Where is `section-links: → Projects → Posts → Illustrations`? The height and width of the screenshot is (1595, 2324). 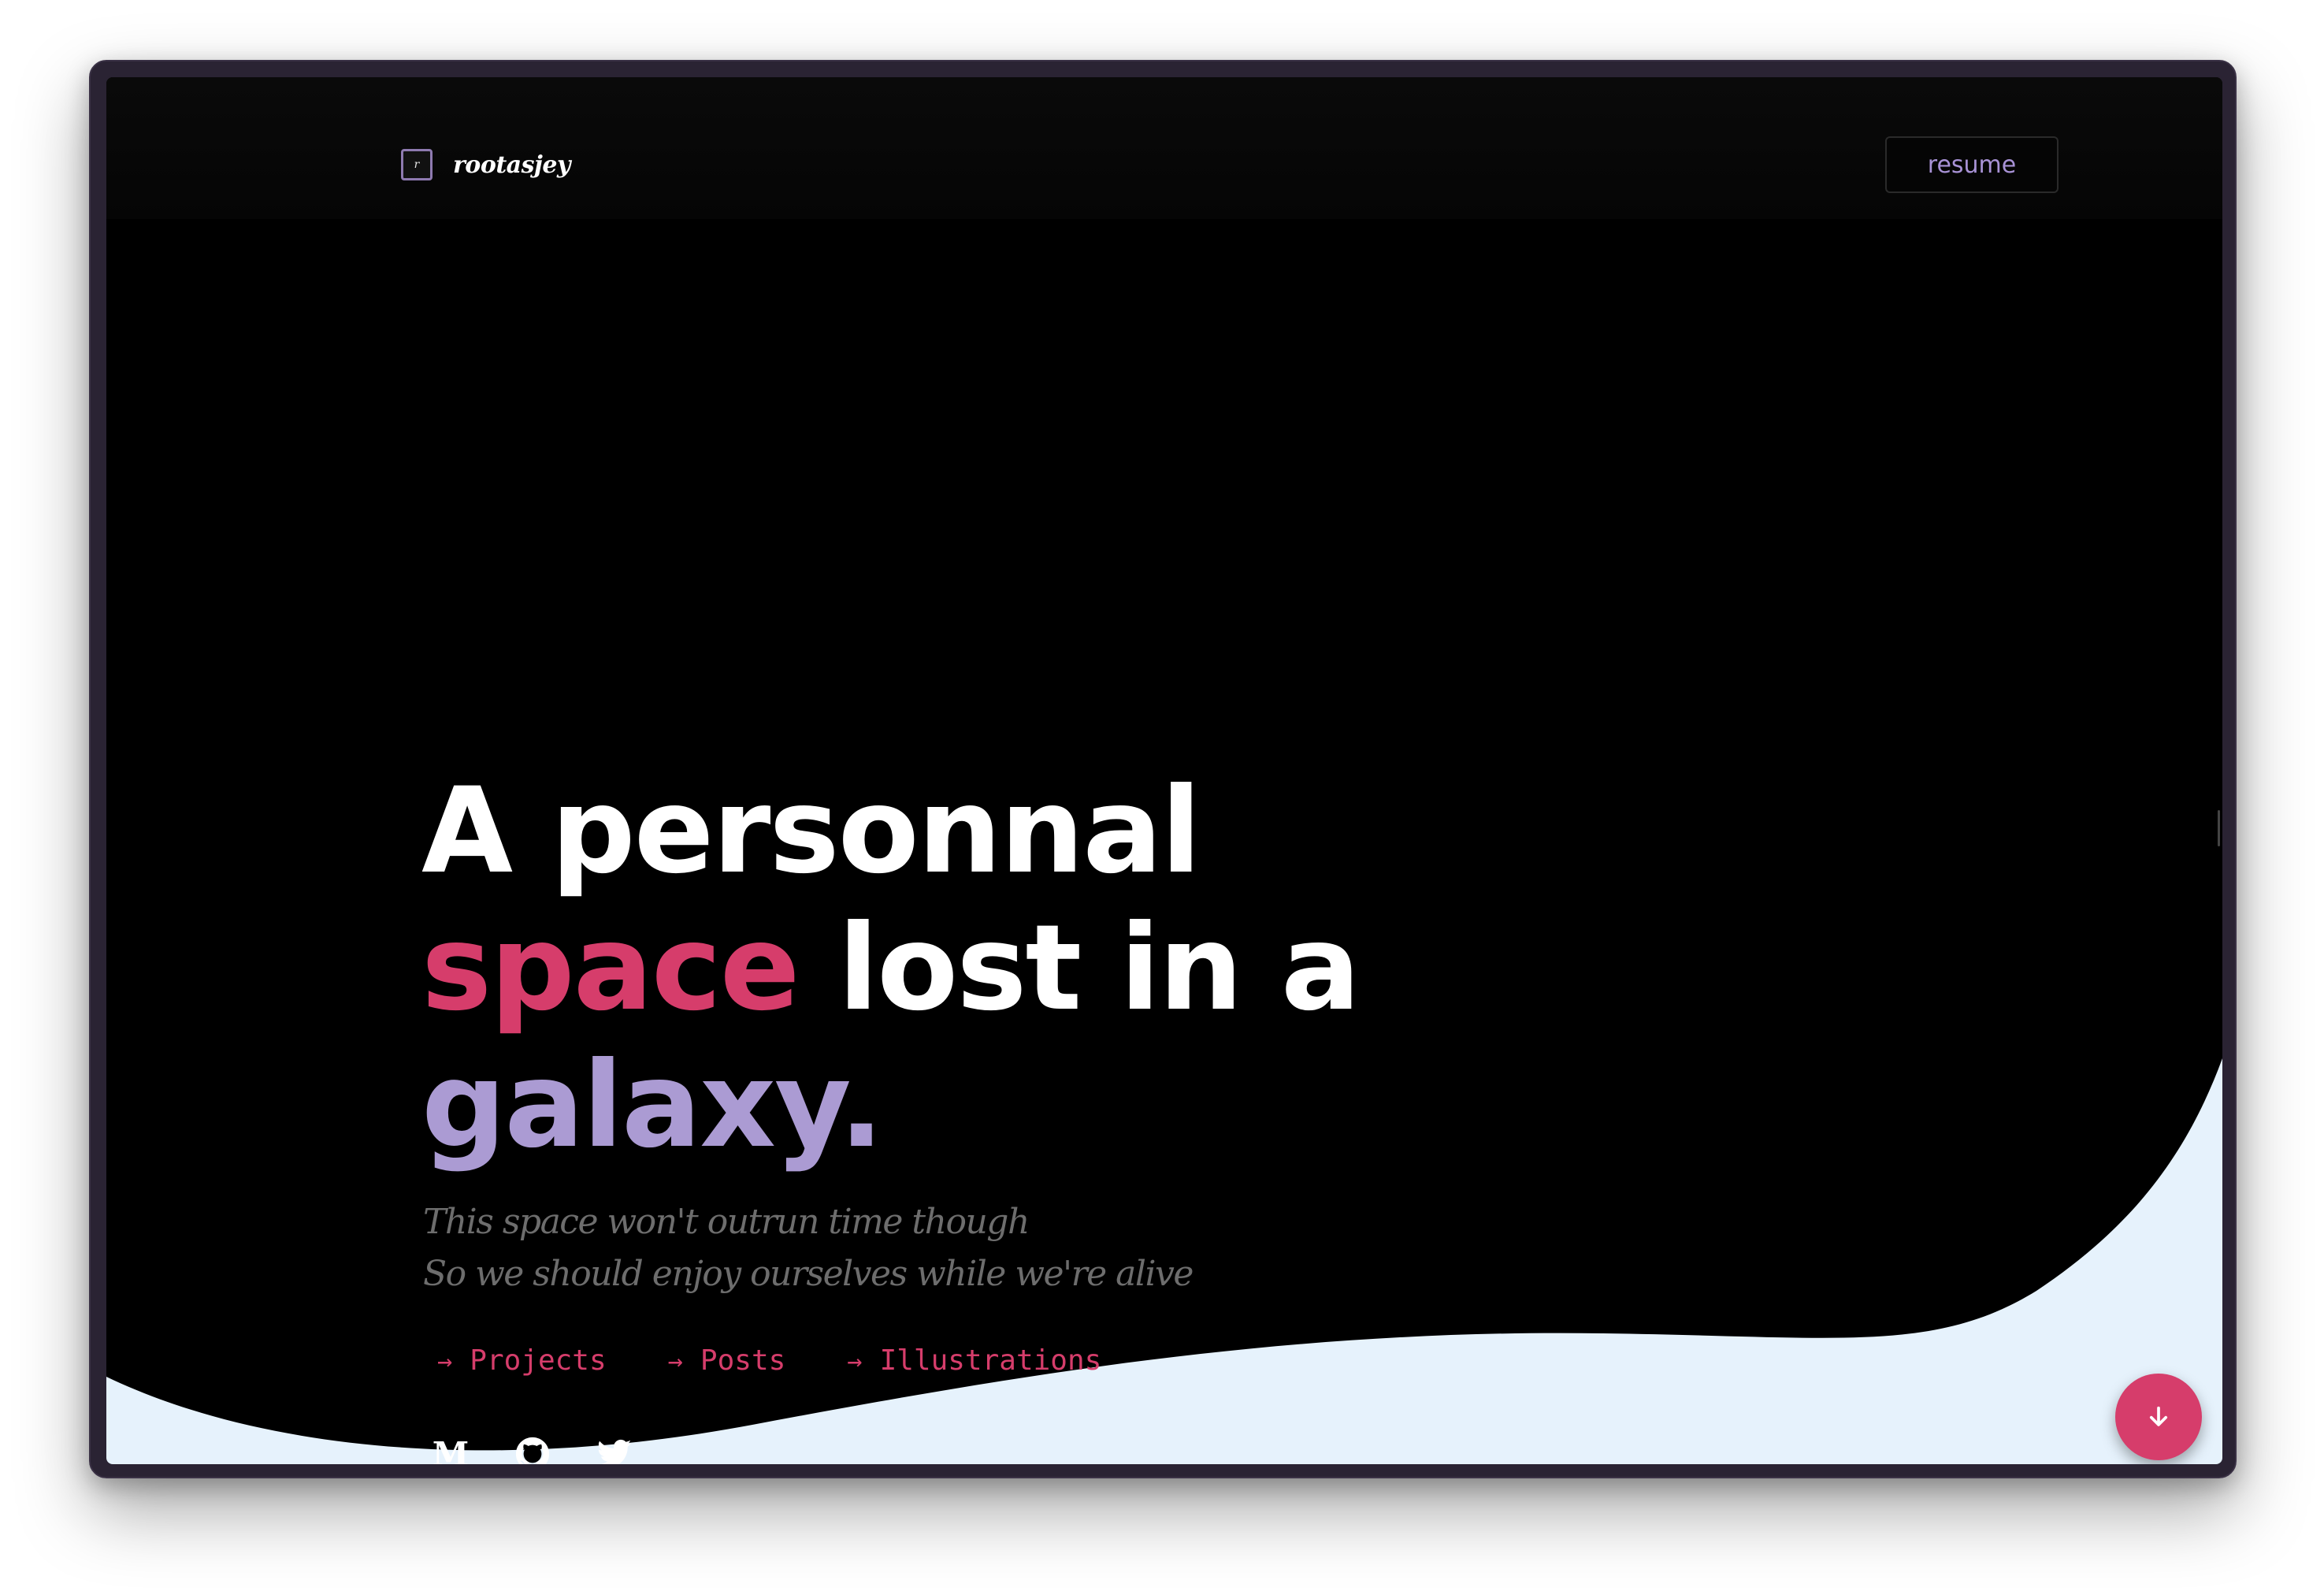
section-links: → Projects → Posts → Illustrations is located at coordinates (800, 1360).